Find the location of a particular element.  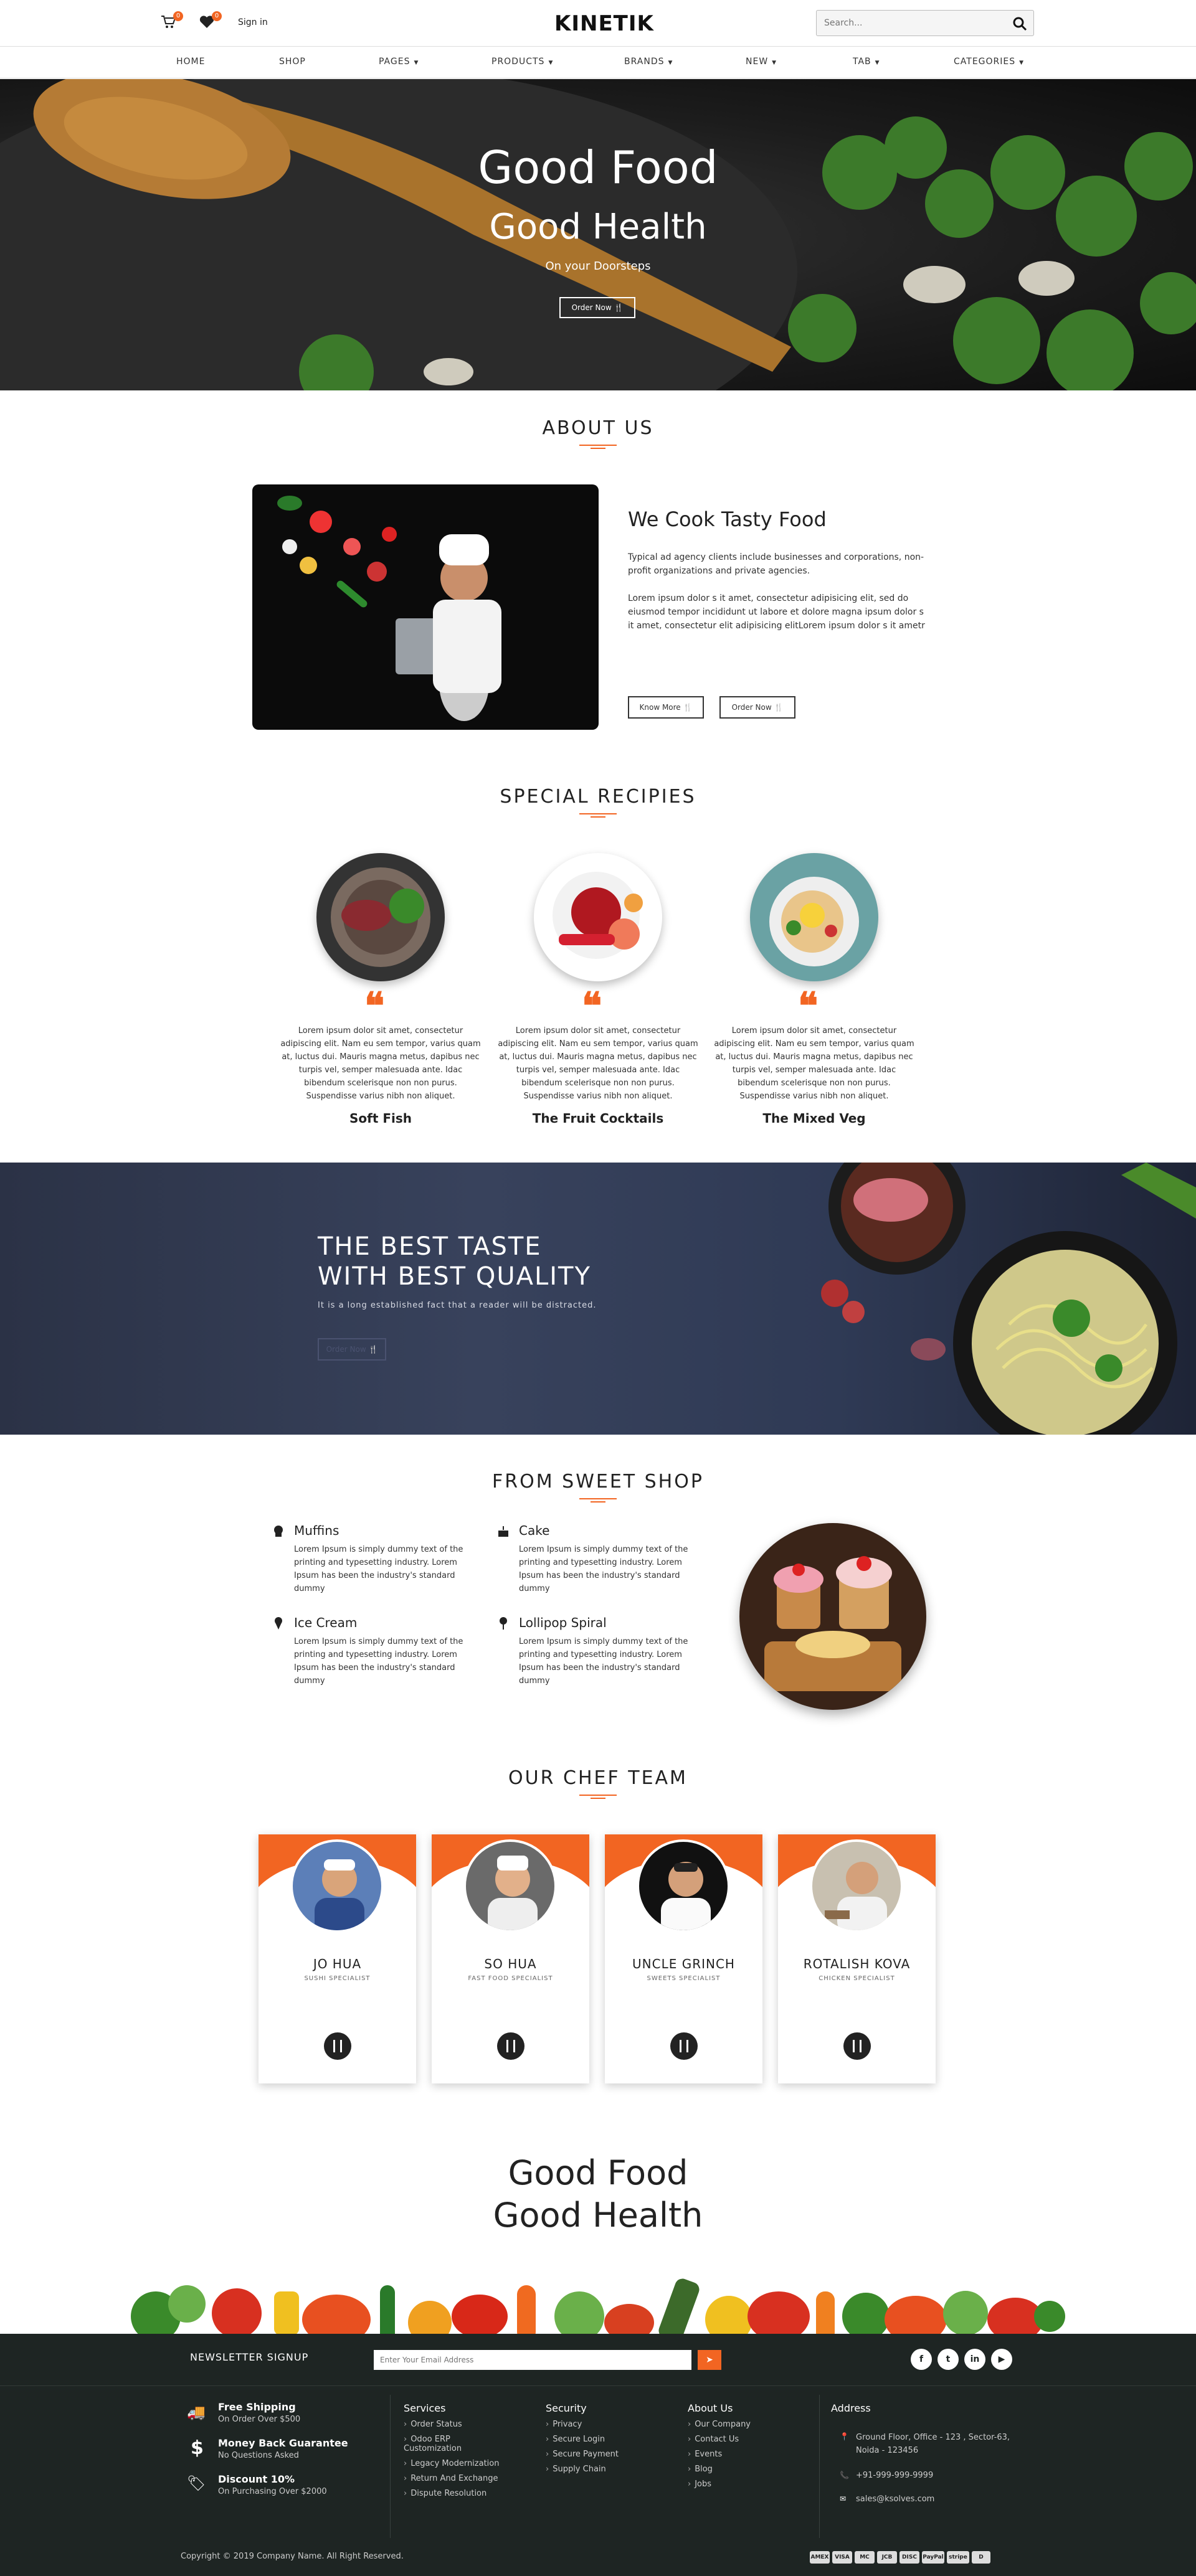

nav-item-brands: BRANDS ▼ is located at coordinates (648, 62).